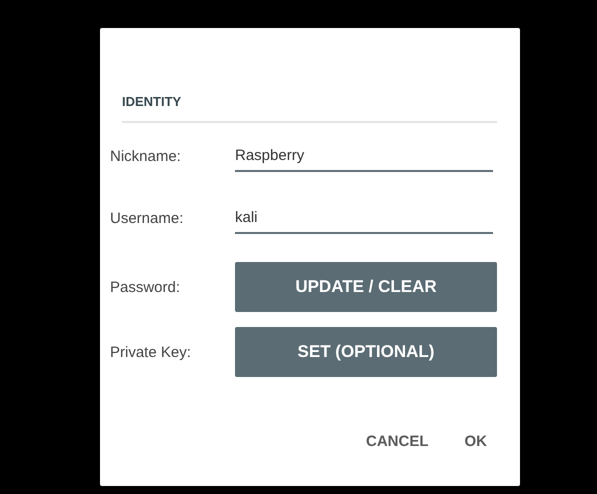 This screenshot has height=494, width=597. Describe the element at coordinates (364, 156) in the screenshot. I see `input-field: Raspberry` at that location.